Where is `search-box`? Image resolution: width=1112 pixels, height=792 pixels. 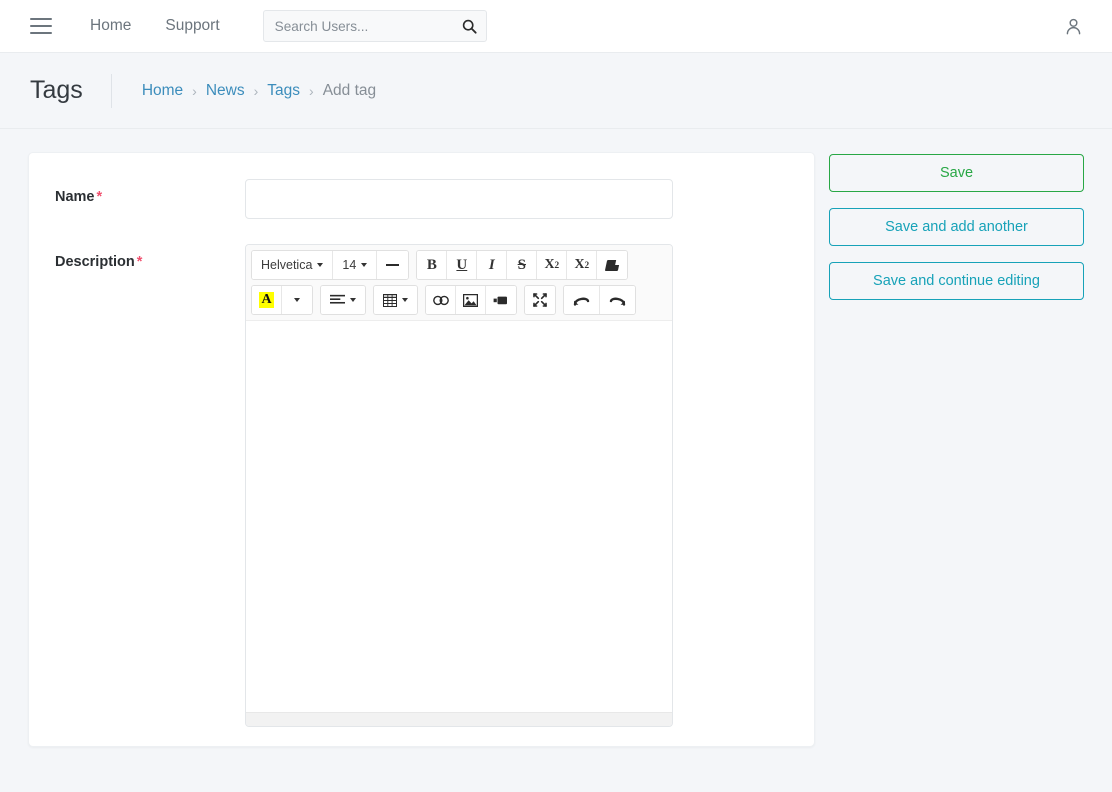
search-box is located at coordinates (374, 26).